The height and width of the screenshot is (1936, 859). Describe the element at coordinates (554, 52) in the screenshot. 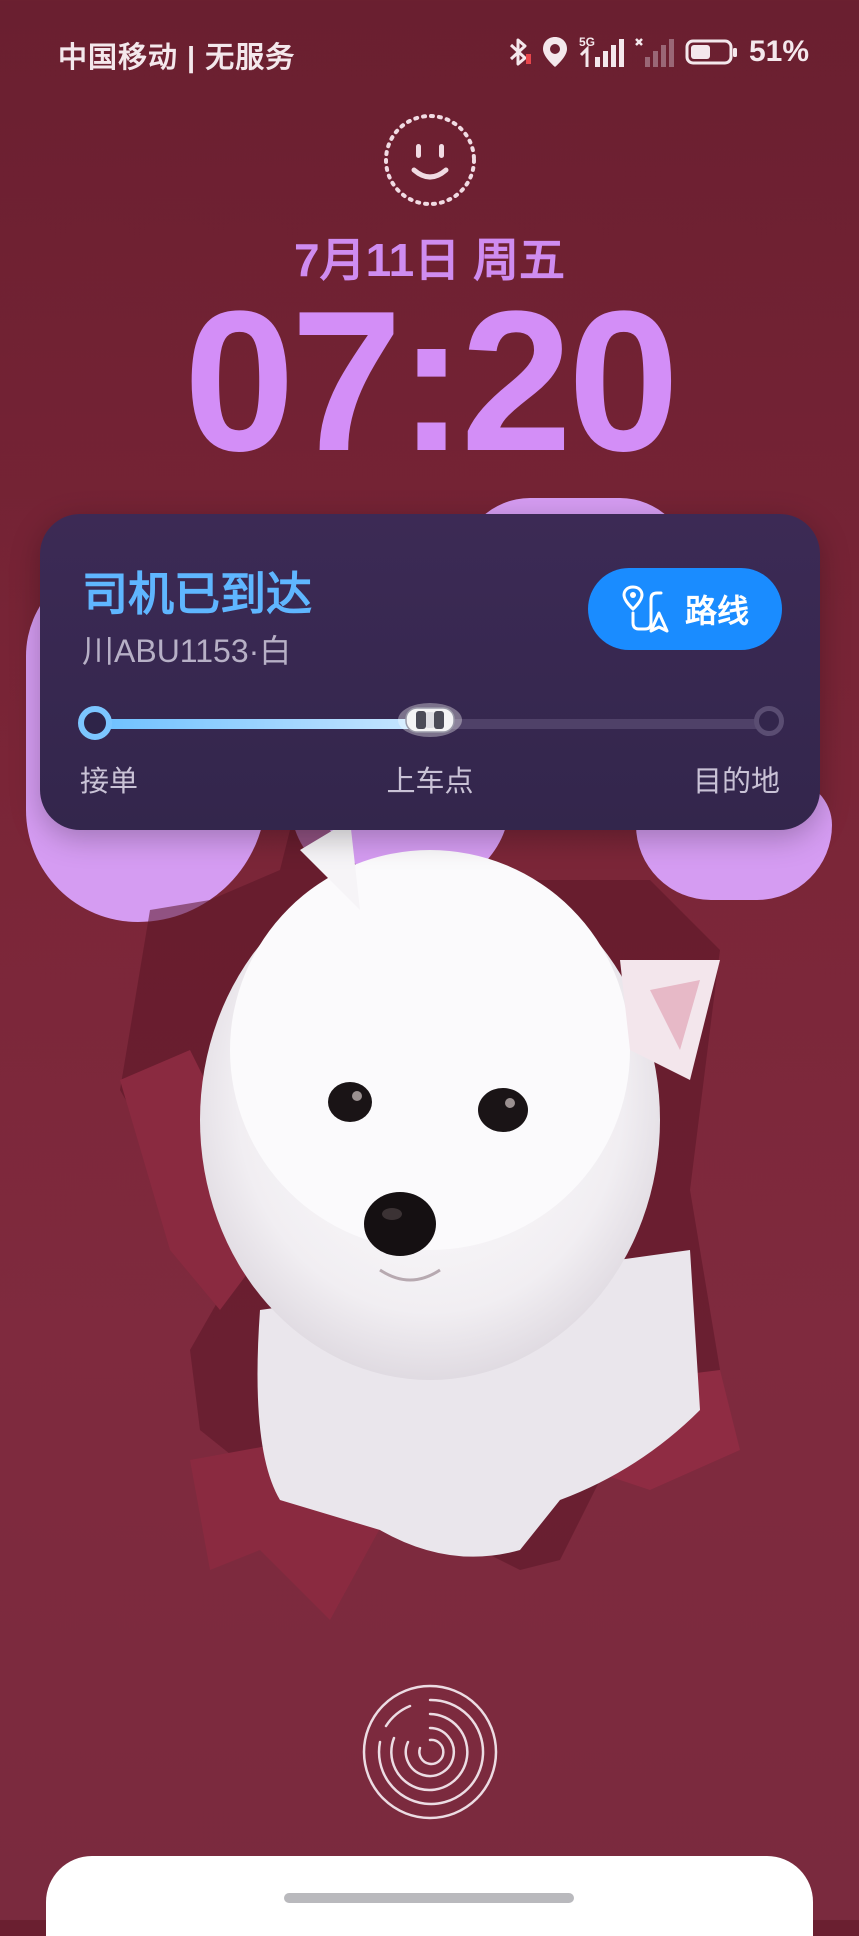

I see `location-icon` at that location.